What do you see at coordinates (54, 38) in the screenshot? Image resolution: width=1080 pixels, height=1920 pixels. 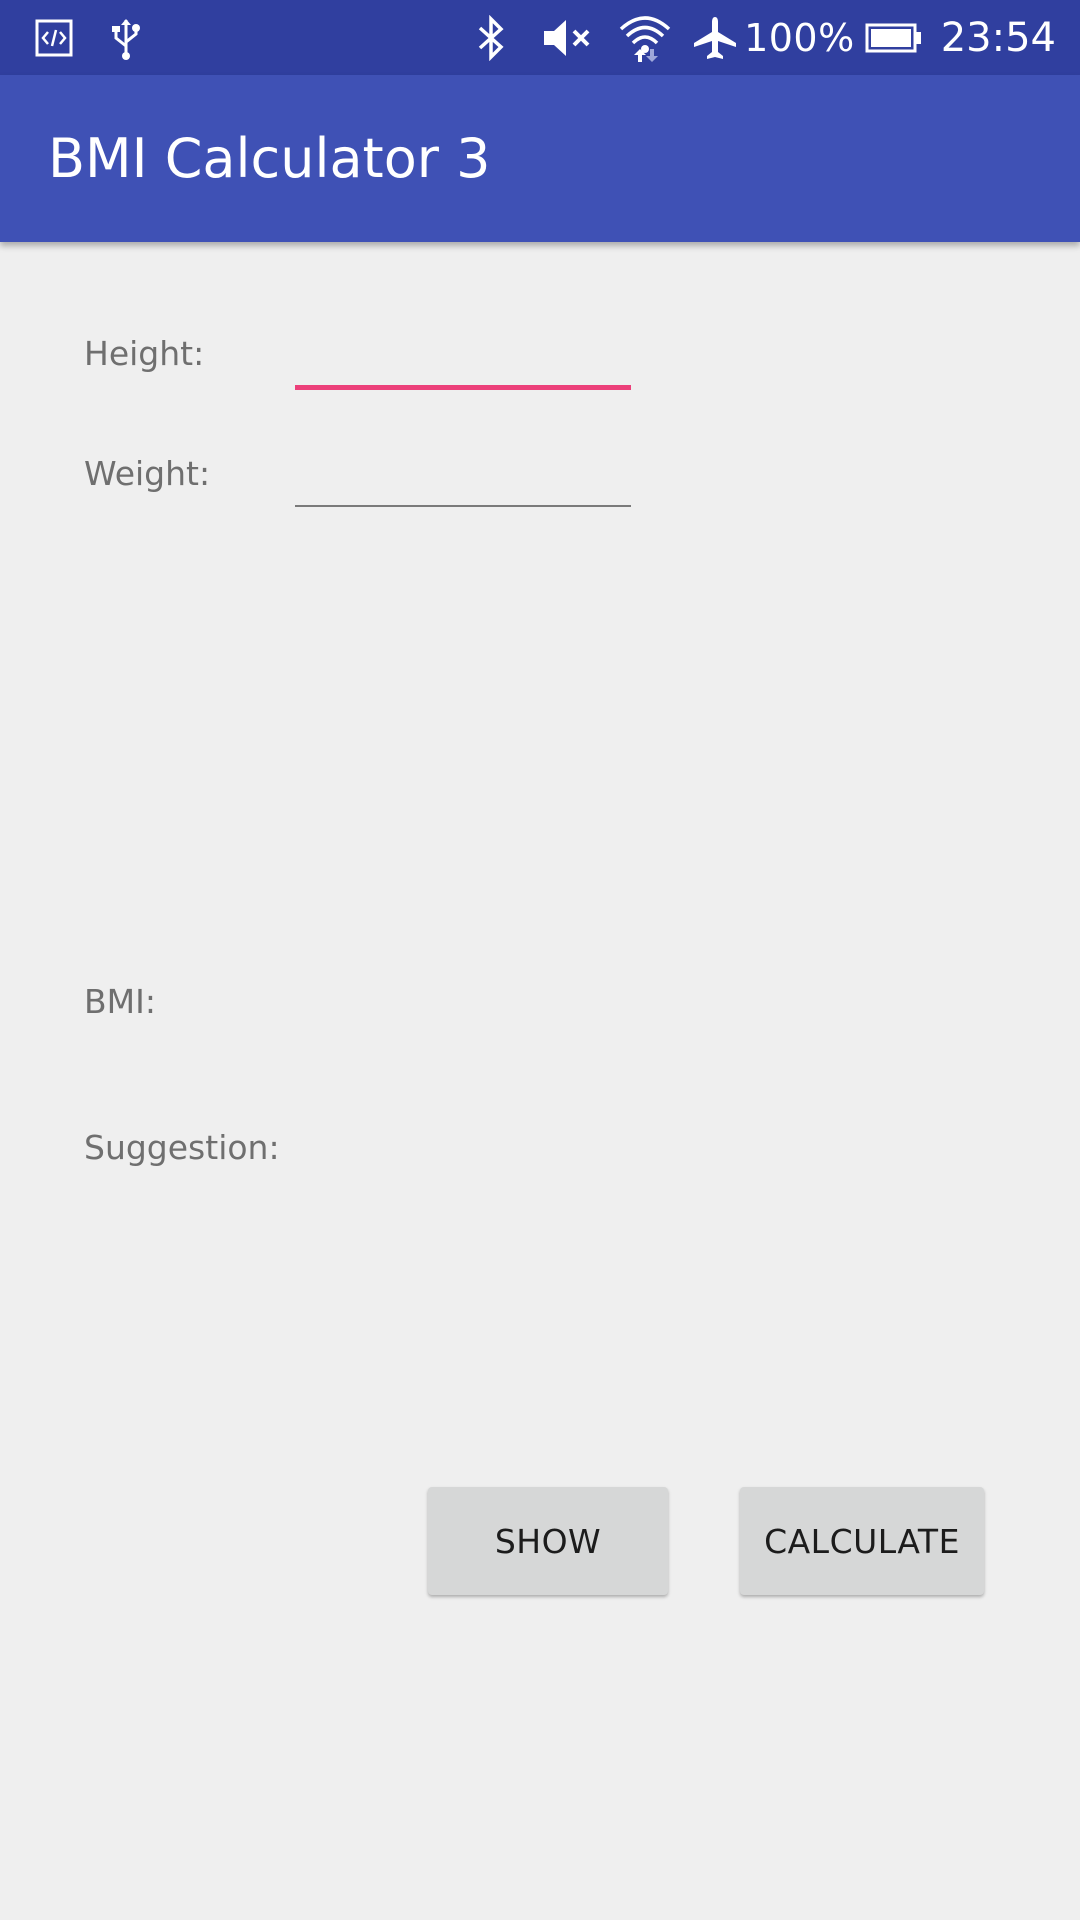 I see `code-icon` at bounding box center [54, 38].